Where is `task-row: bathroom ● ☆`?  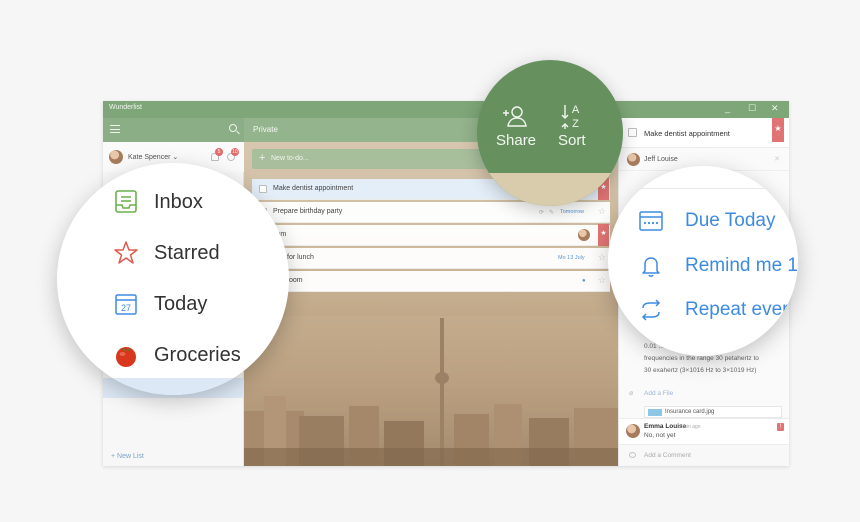 task-row: bathroom ● ☆ is located at coordinates (431, 281).